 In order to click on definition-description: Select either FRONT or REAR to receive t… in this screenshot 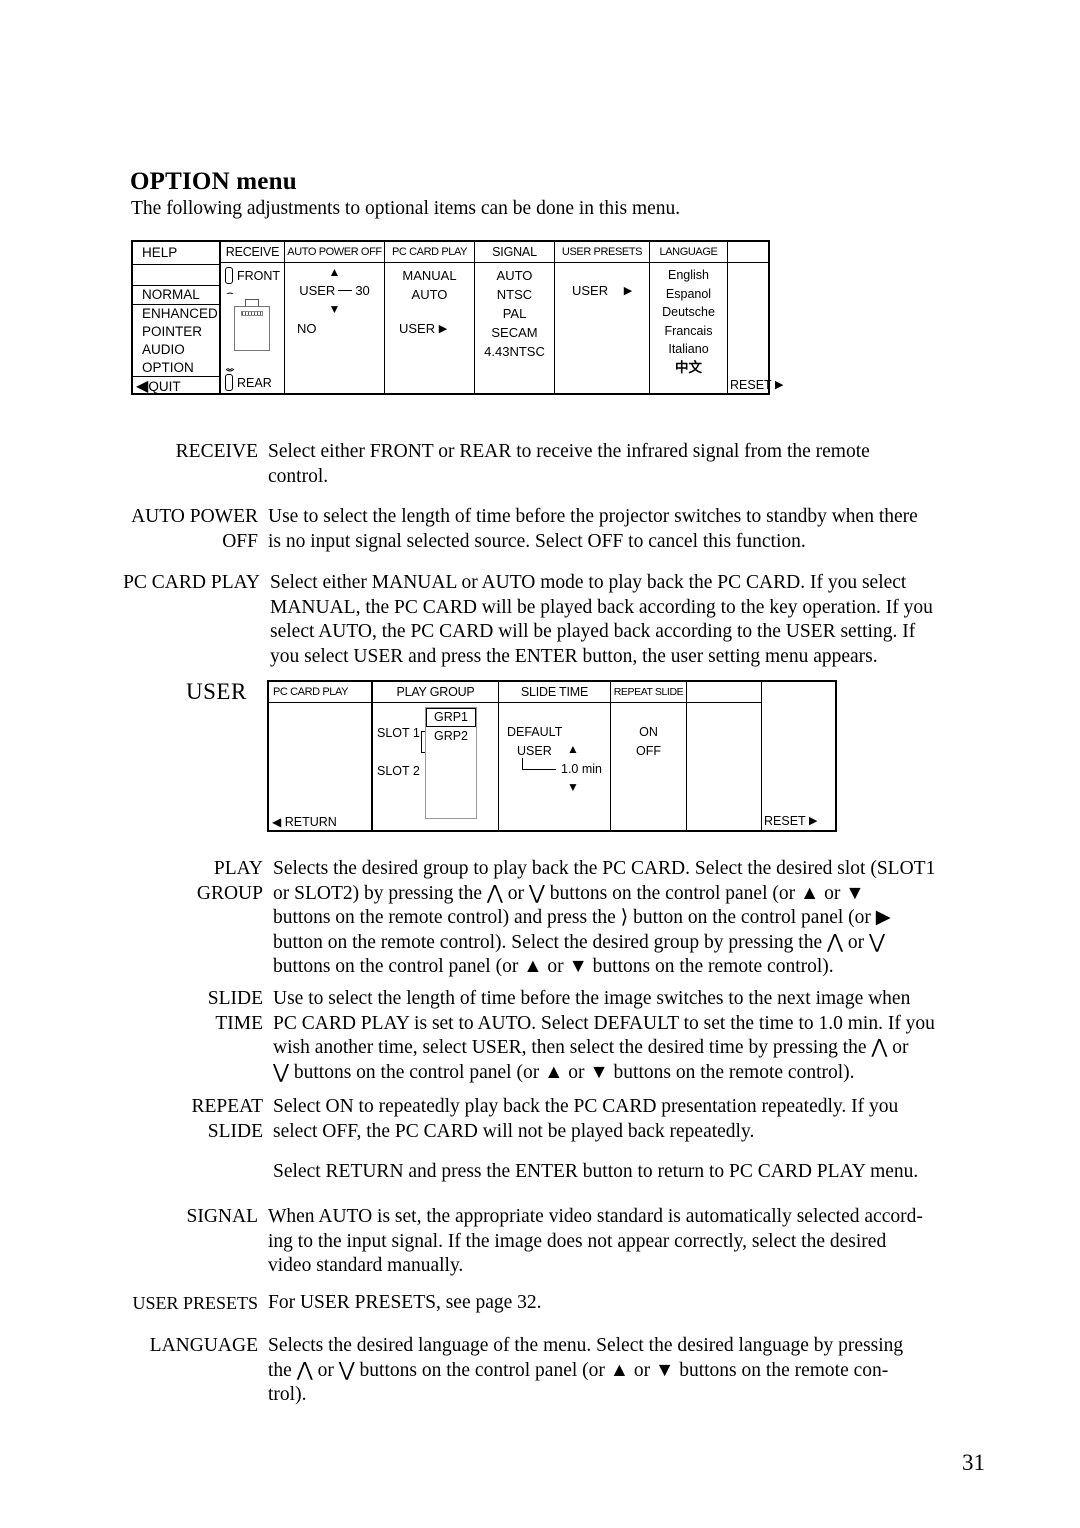, I will do `click(624, 464)`.